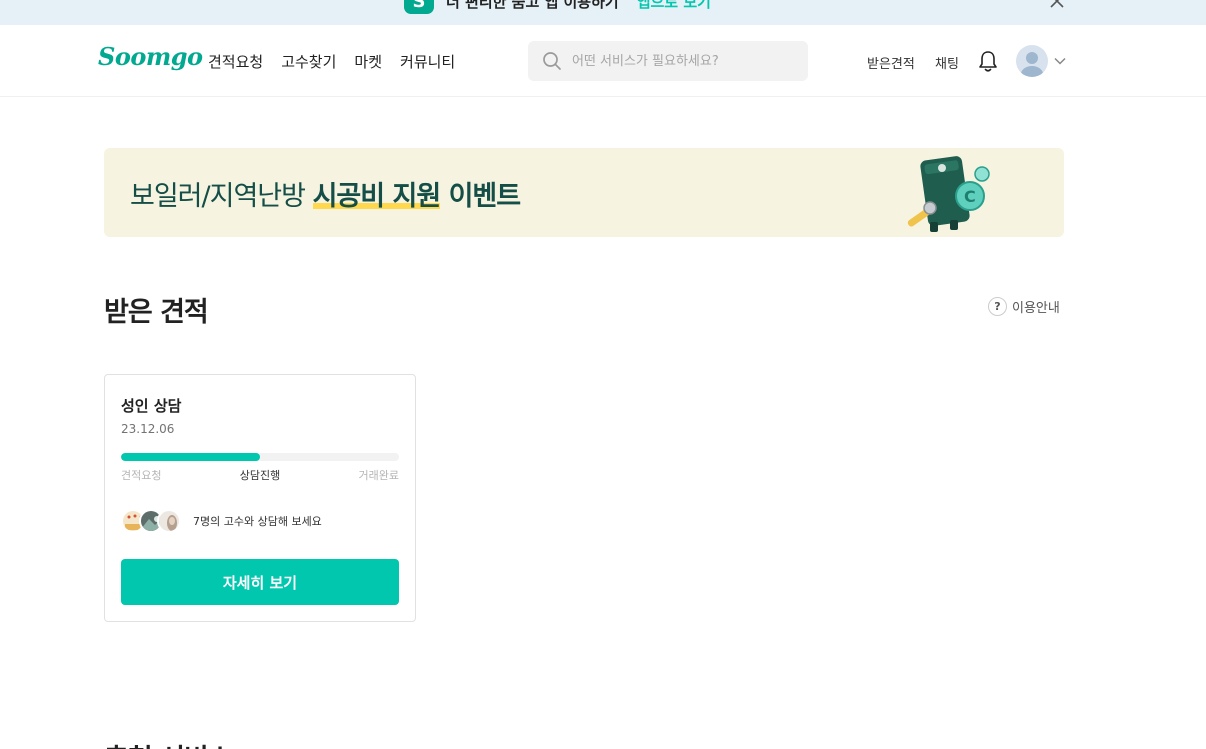 The width and height of the screenshot is (1206, 749). Describe the element at coordinates (235, 61) in the screenshot. I see `nav-item-request-quote: 견적요청` at that location.